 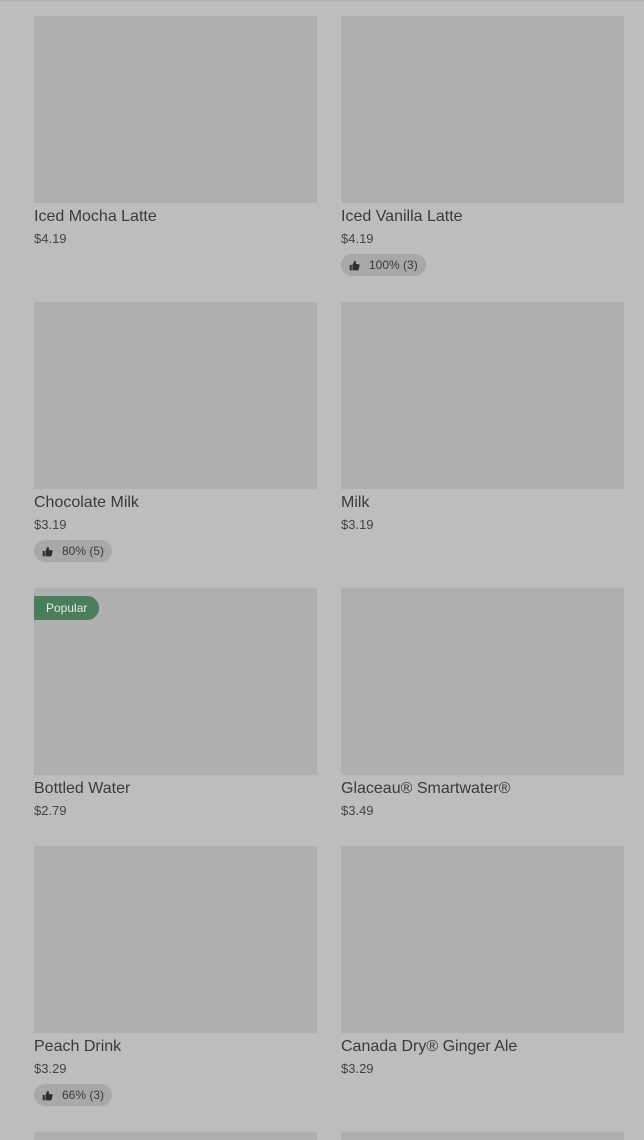 I want to click on menu-item-card: Iced Vanilla Latte $4.19 100% (3), so click(x=482, y=146).